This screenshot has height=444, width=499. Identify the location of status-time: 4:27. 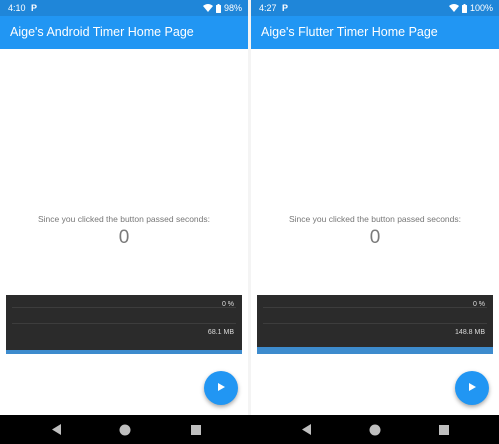
(268, 8).